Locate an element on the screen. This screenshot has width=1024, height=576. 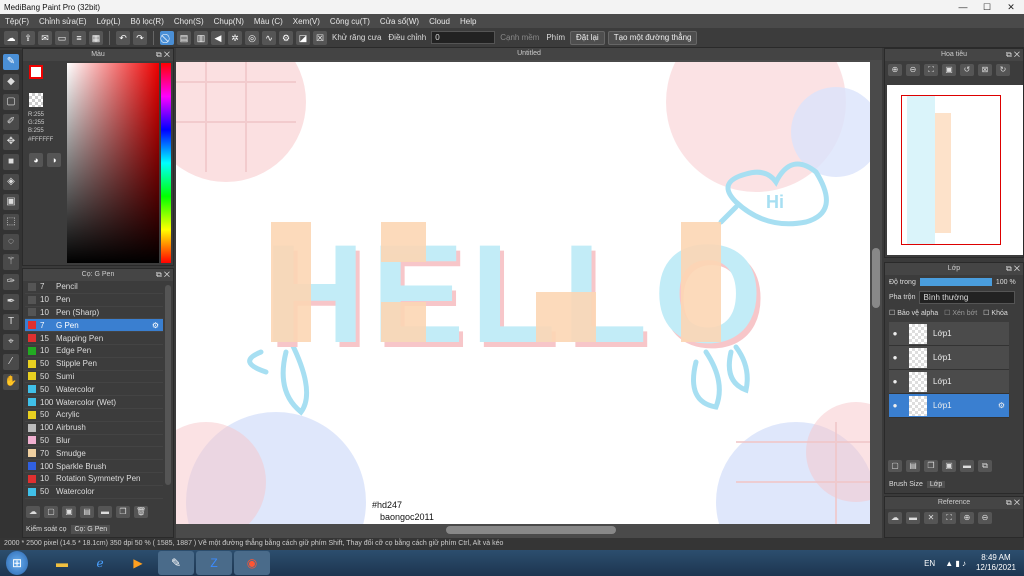
layer-row-selected: ● Lớp1 ⚙ is located at coordinates (949, 406).